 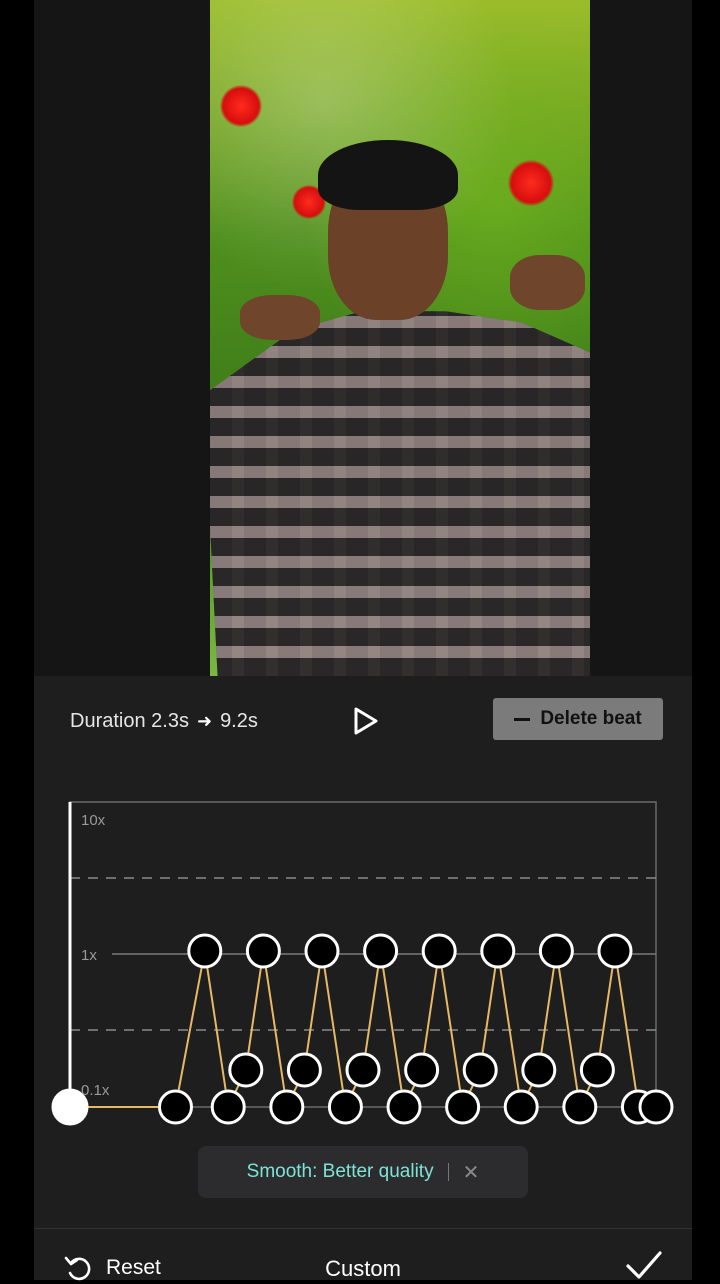 What do you see at coordinates (280, 317) in the screenshot?
I see `person-left-hand` at bounding box center [280, 317].